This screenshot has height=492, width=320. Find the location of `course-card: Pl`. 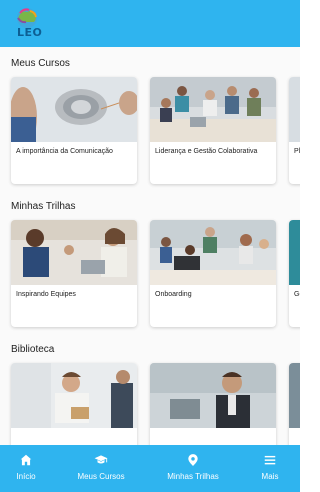

course-card: Pl is located at coordinates (294, 130).